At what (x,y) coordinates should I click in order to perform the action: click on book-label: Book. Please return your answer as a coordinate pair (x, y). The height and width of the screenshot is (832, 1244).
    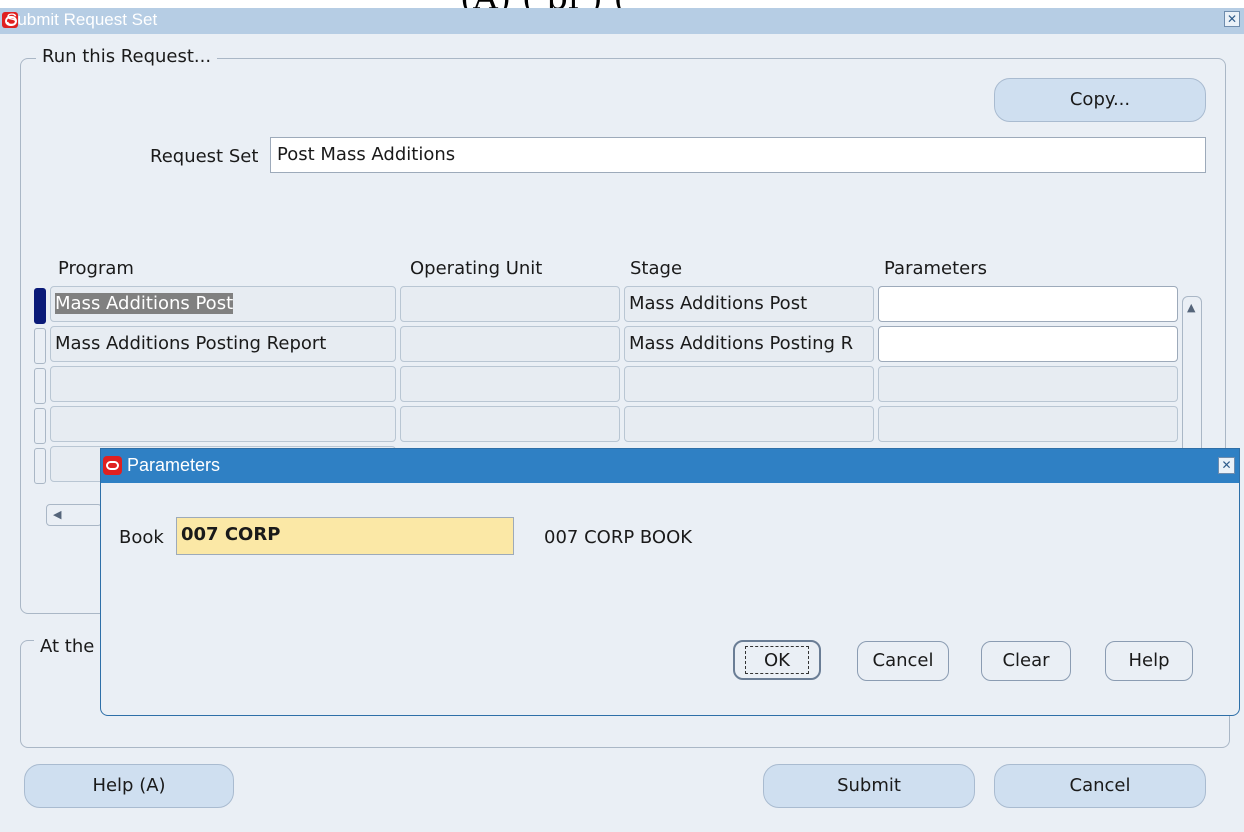
    Looking at the image, I should click on (141, 537).